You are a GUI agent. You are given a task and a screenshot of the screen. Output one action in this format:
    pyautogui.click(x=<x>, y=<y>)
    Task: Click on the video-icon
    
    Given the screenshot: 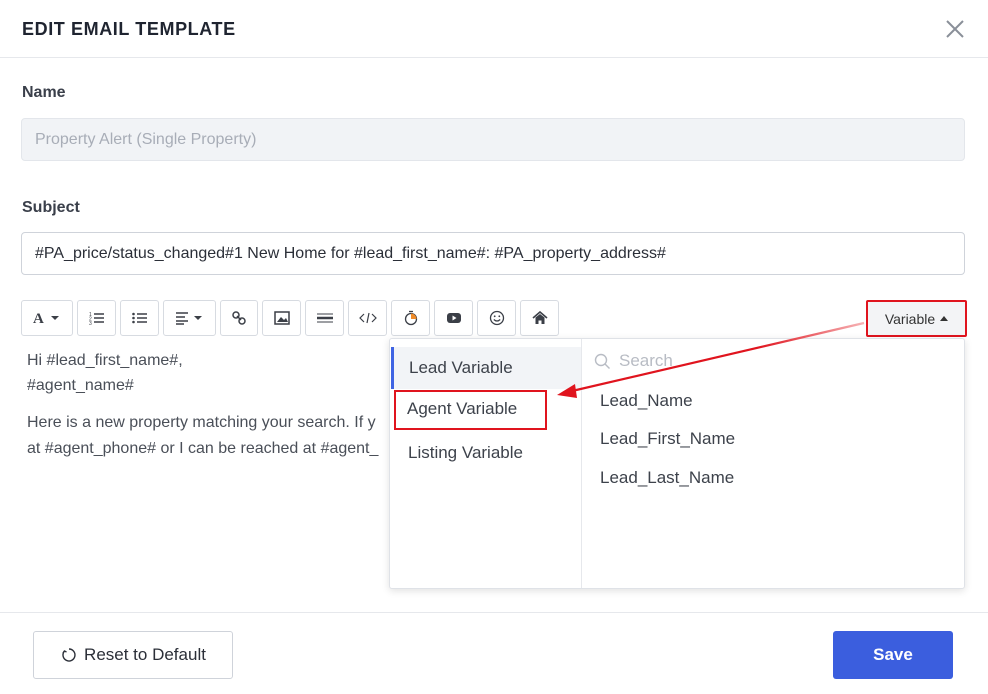 What is the action you would take?
    pyautogui.click(x=453, y=318)
    